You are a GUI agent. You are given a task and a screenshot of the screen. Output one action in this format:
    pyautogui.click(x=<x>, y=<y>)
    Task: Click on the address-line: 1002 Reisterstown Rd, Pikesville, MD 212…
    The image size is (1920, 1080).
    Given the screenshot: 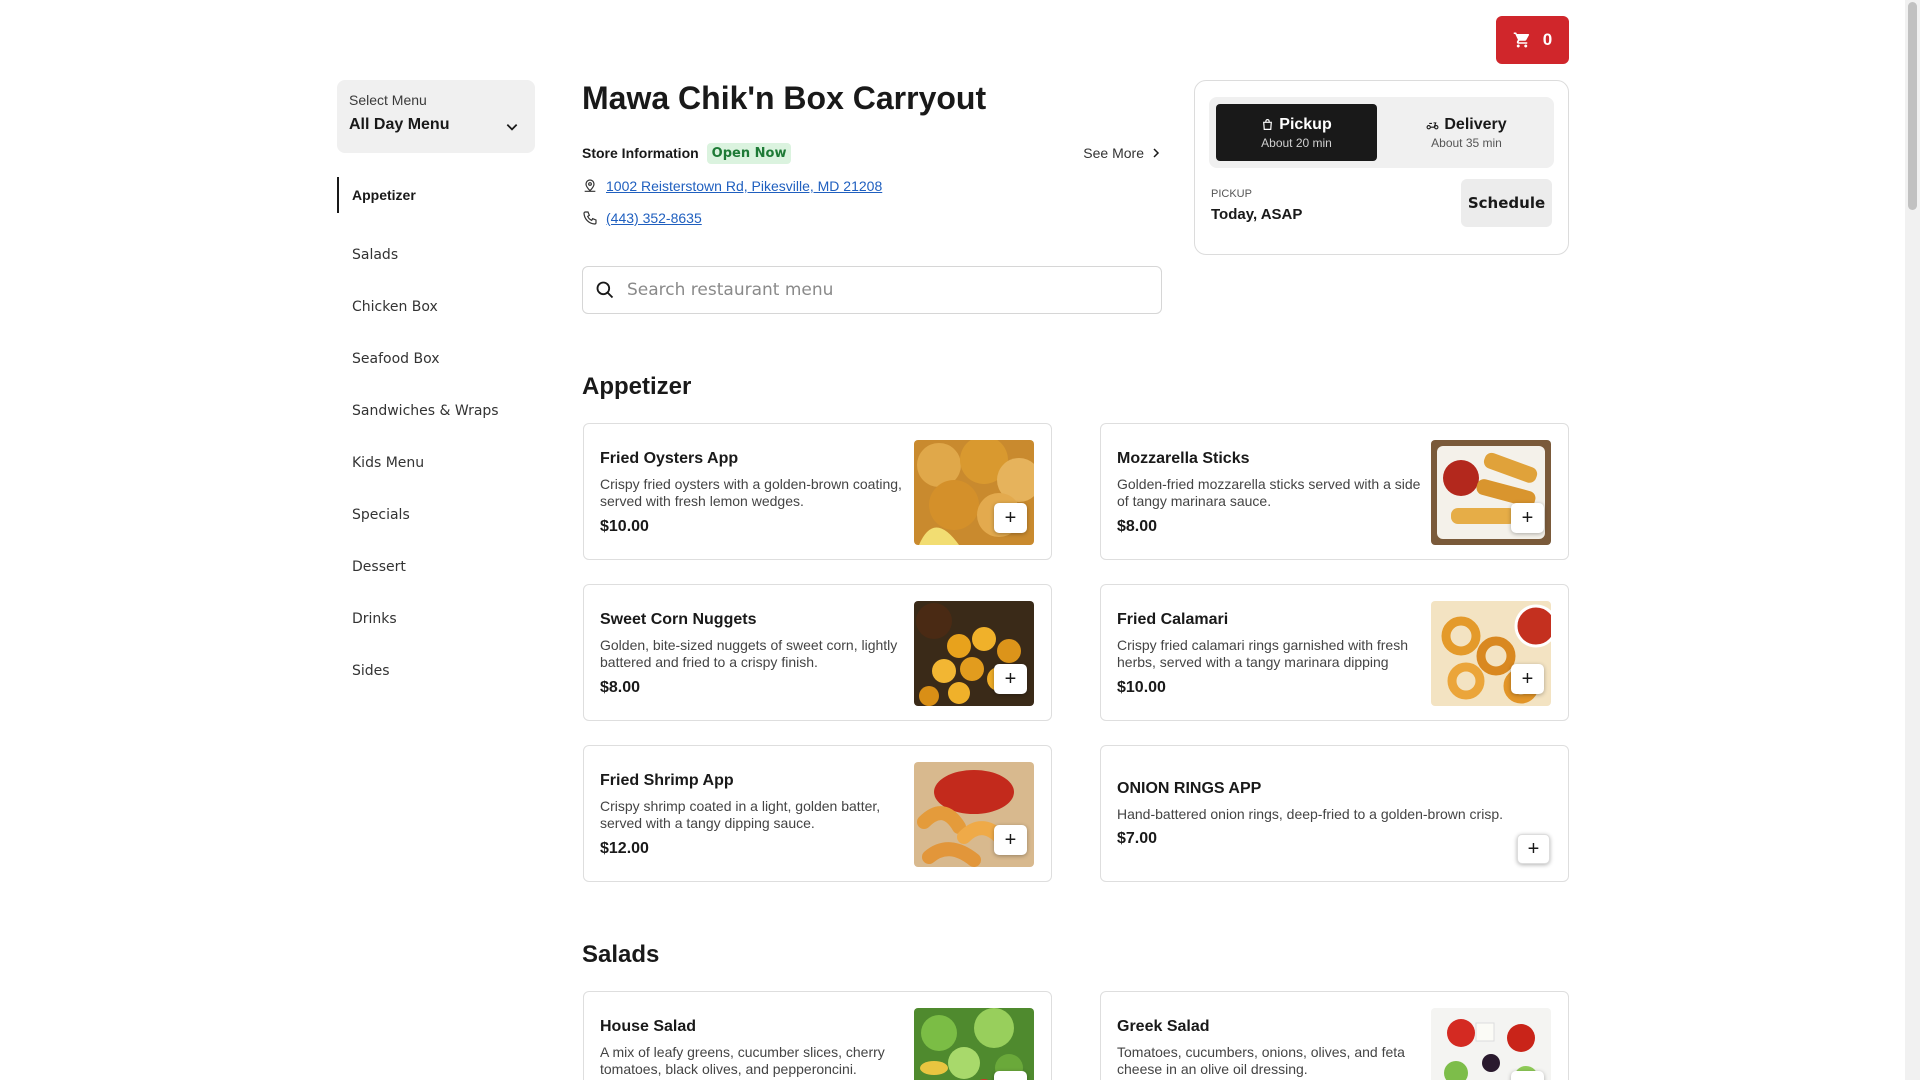 What is the action you would take?
    pyautogui.click(x=732, y=186)
    